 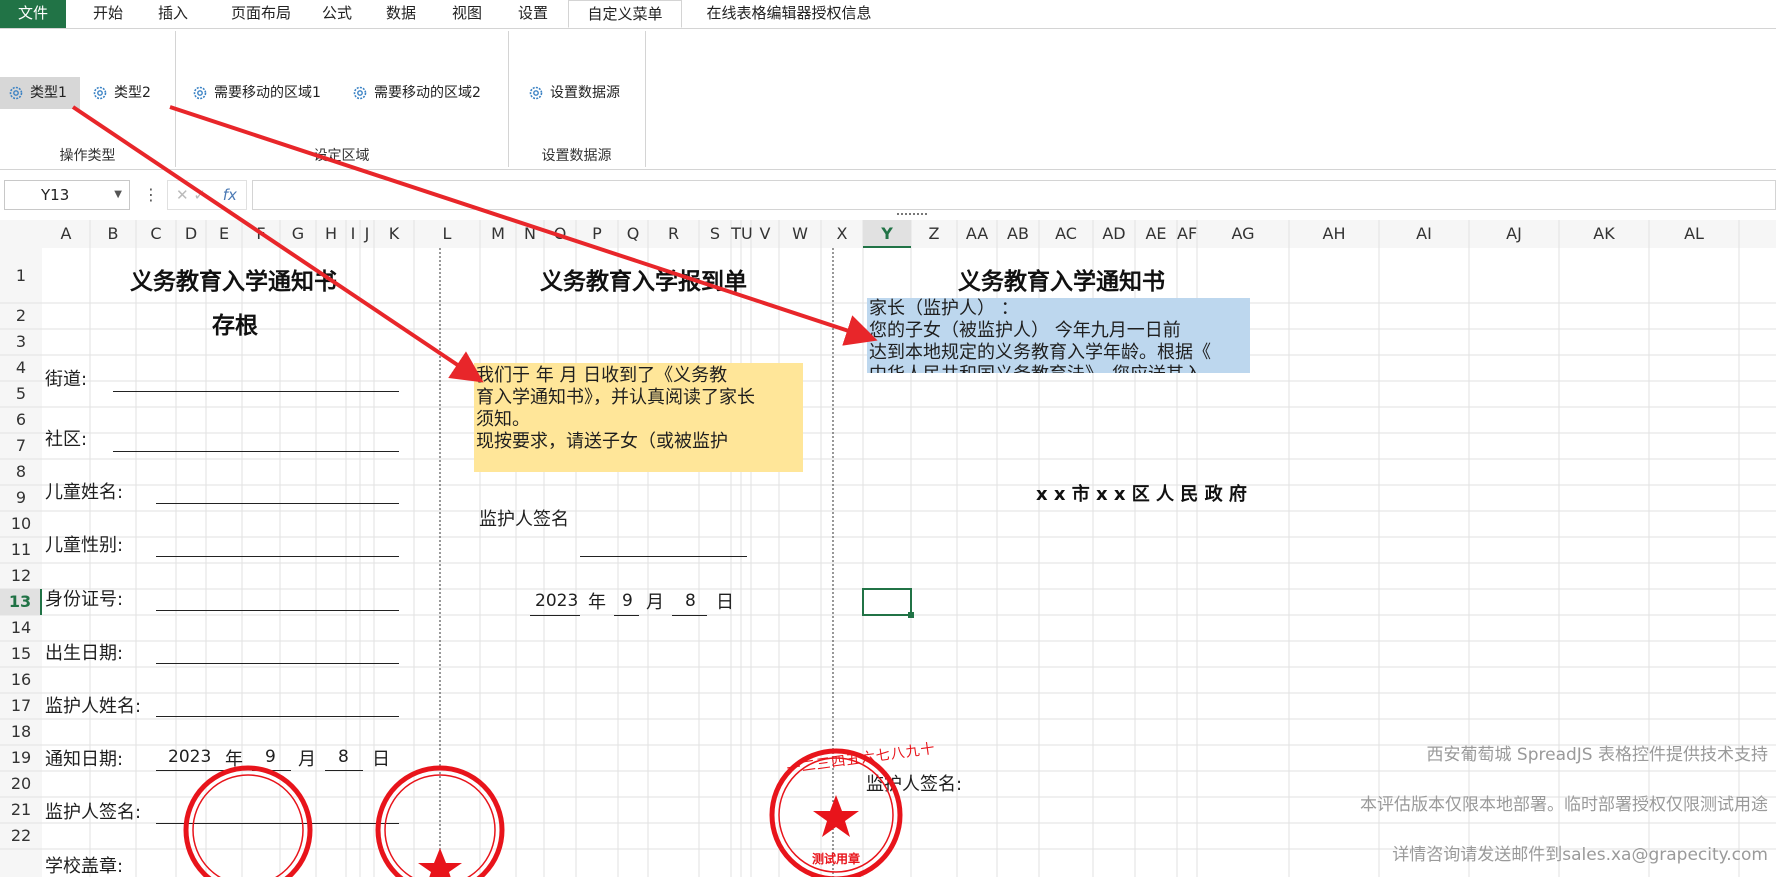 I want to click on arrow-type2, so click(x=523, y=225).